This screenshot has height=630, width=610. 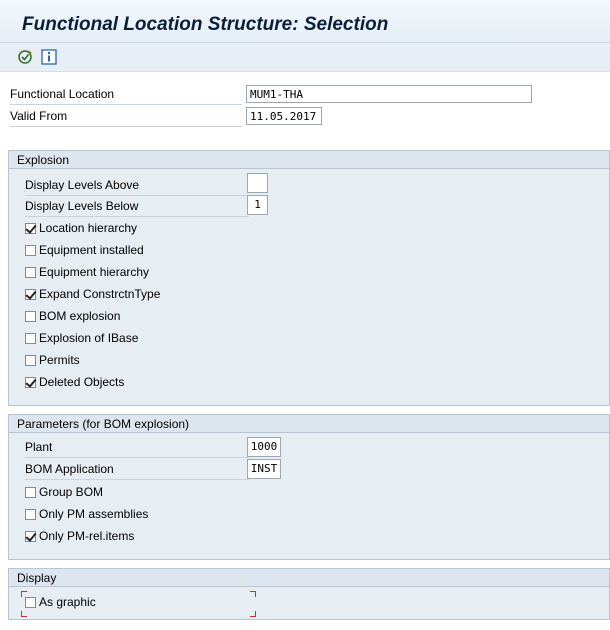 I want to click on functional-location-label: Functional Location, so click(x=126, y=94).